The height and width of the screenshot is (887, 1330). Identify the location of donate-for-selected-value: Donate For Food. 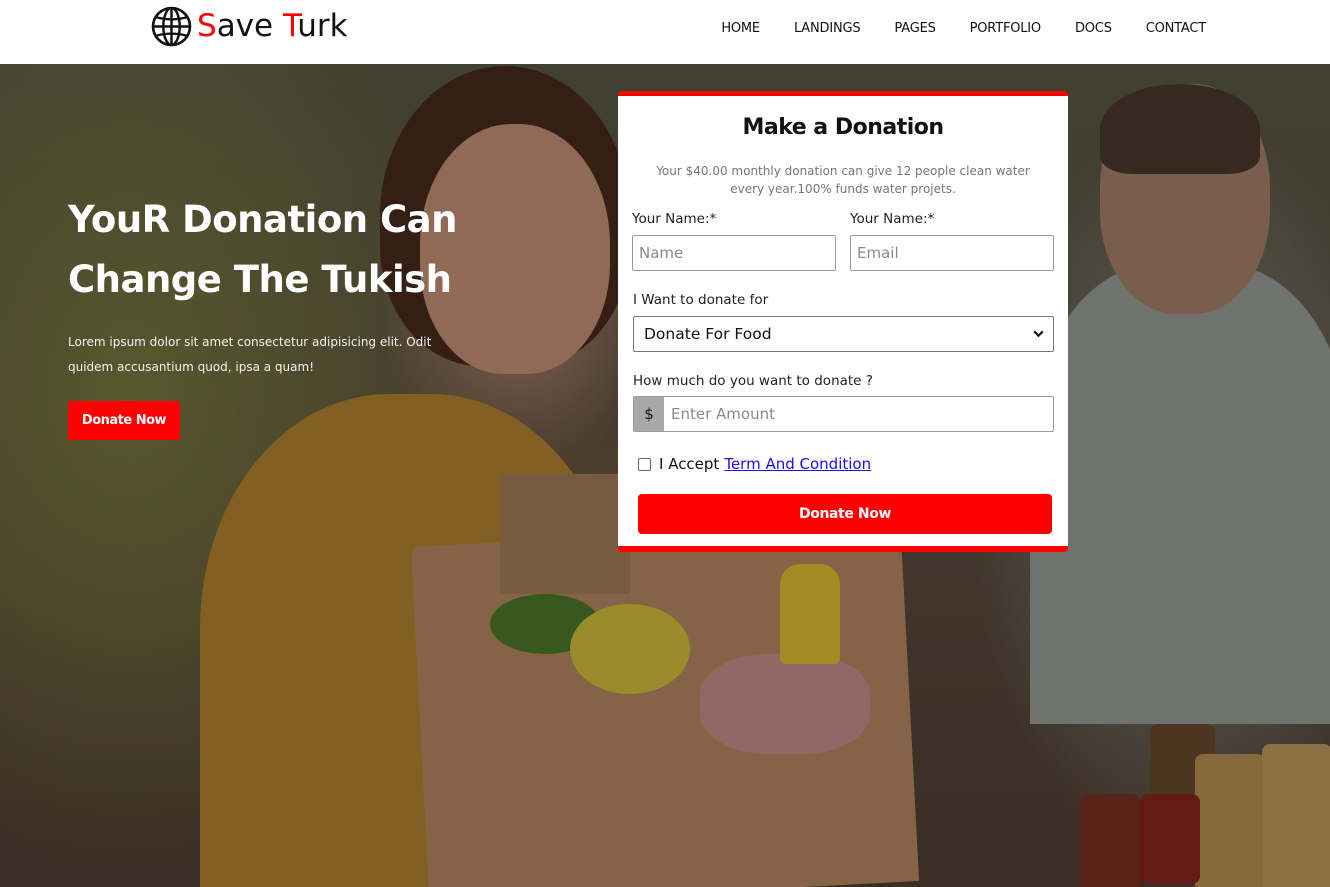
(708, 334).